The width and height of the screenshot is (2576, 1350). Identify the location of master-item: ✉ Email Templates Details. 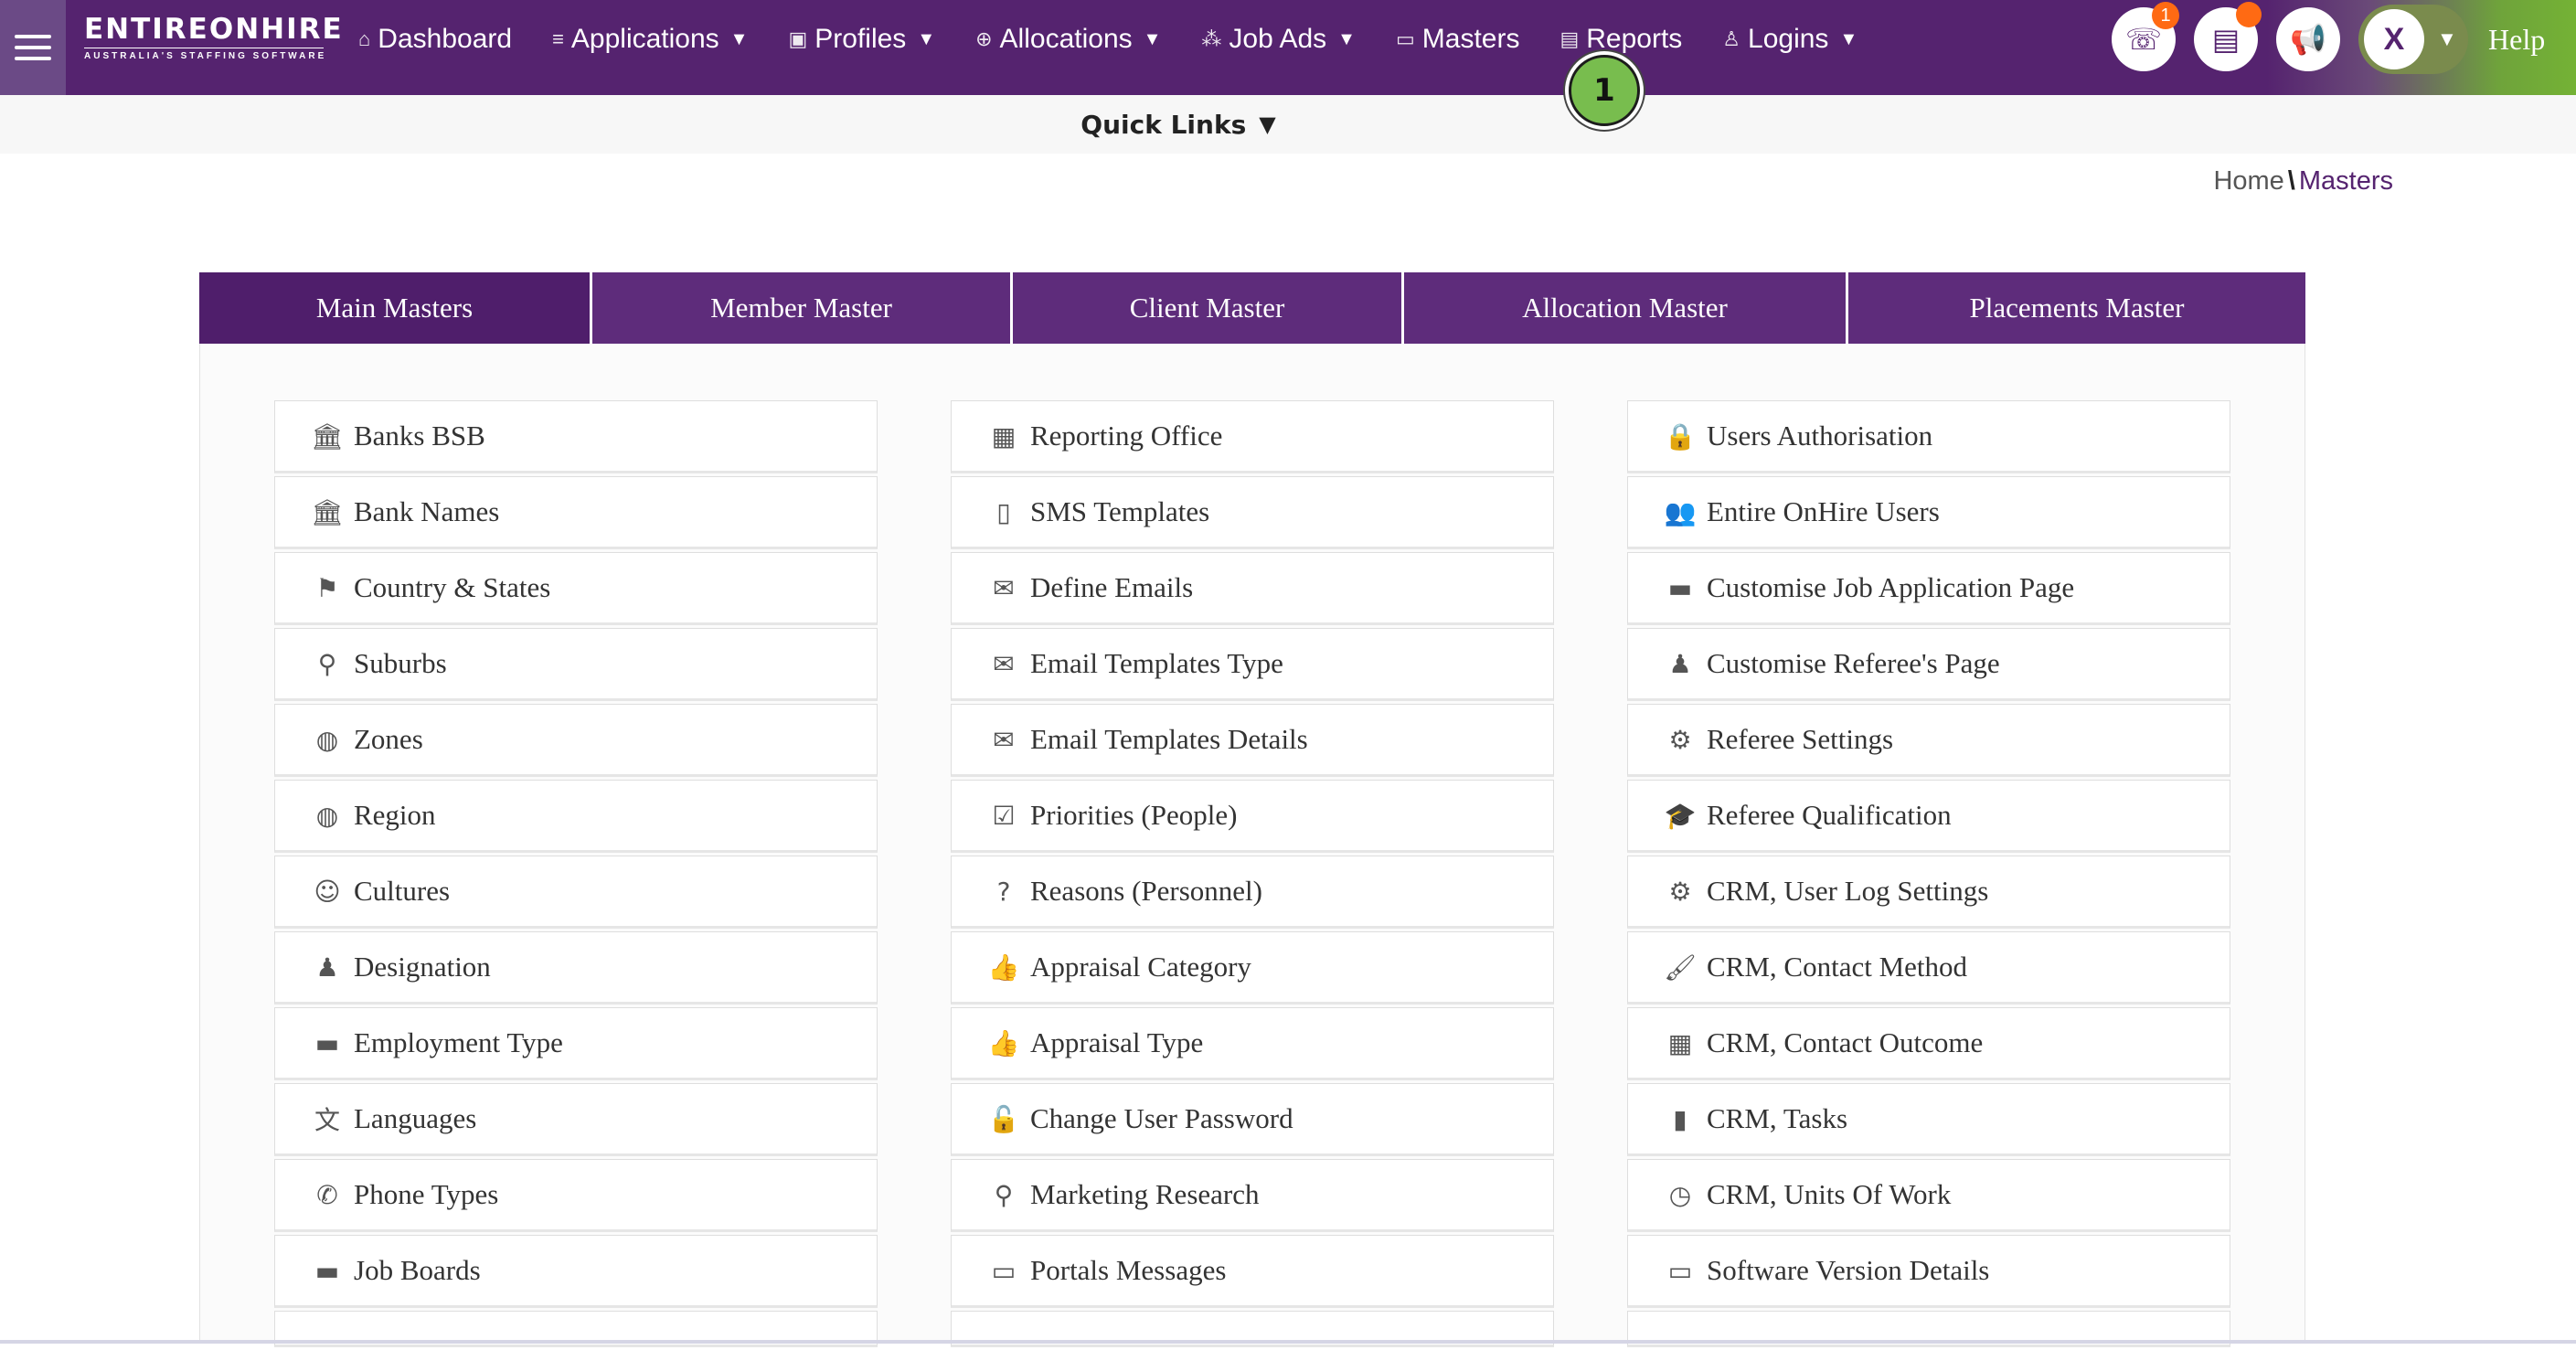
(1252, 740).